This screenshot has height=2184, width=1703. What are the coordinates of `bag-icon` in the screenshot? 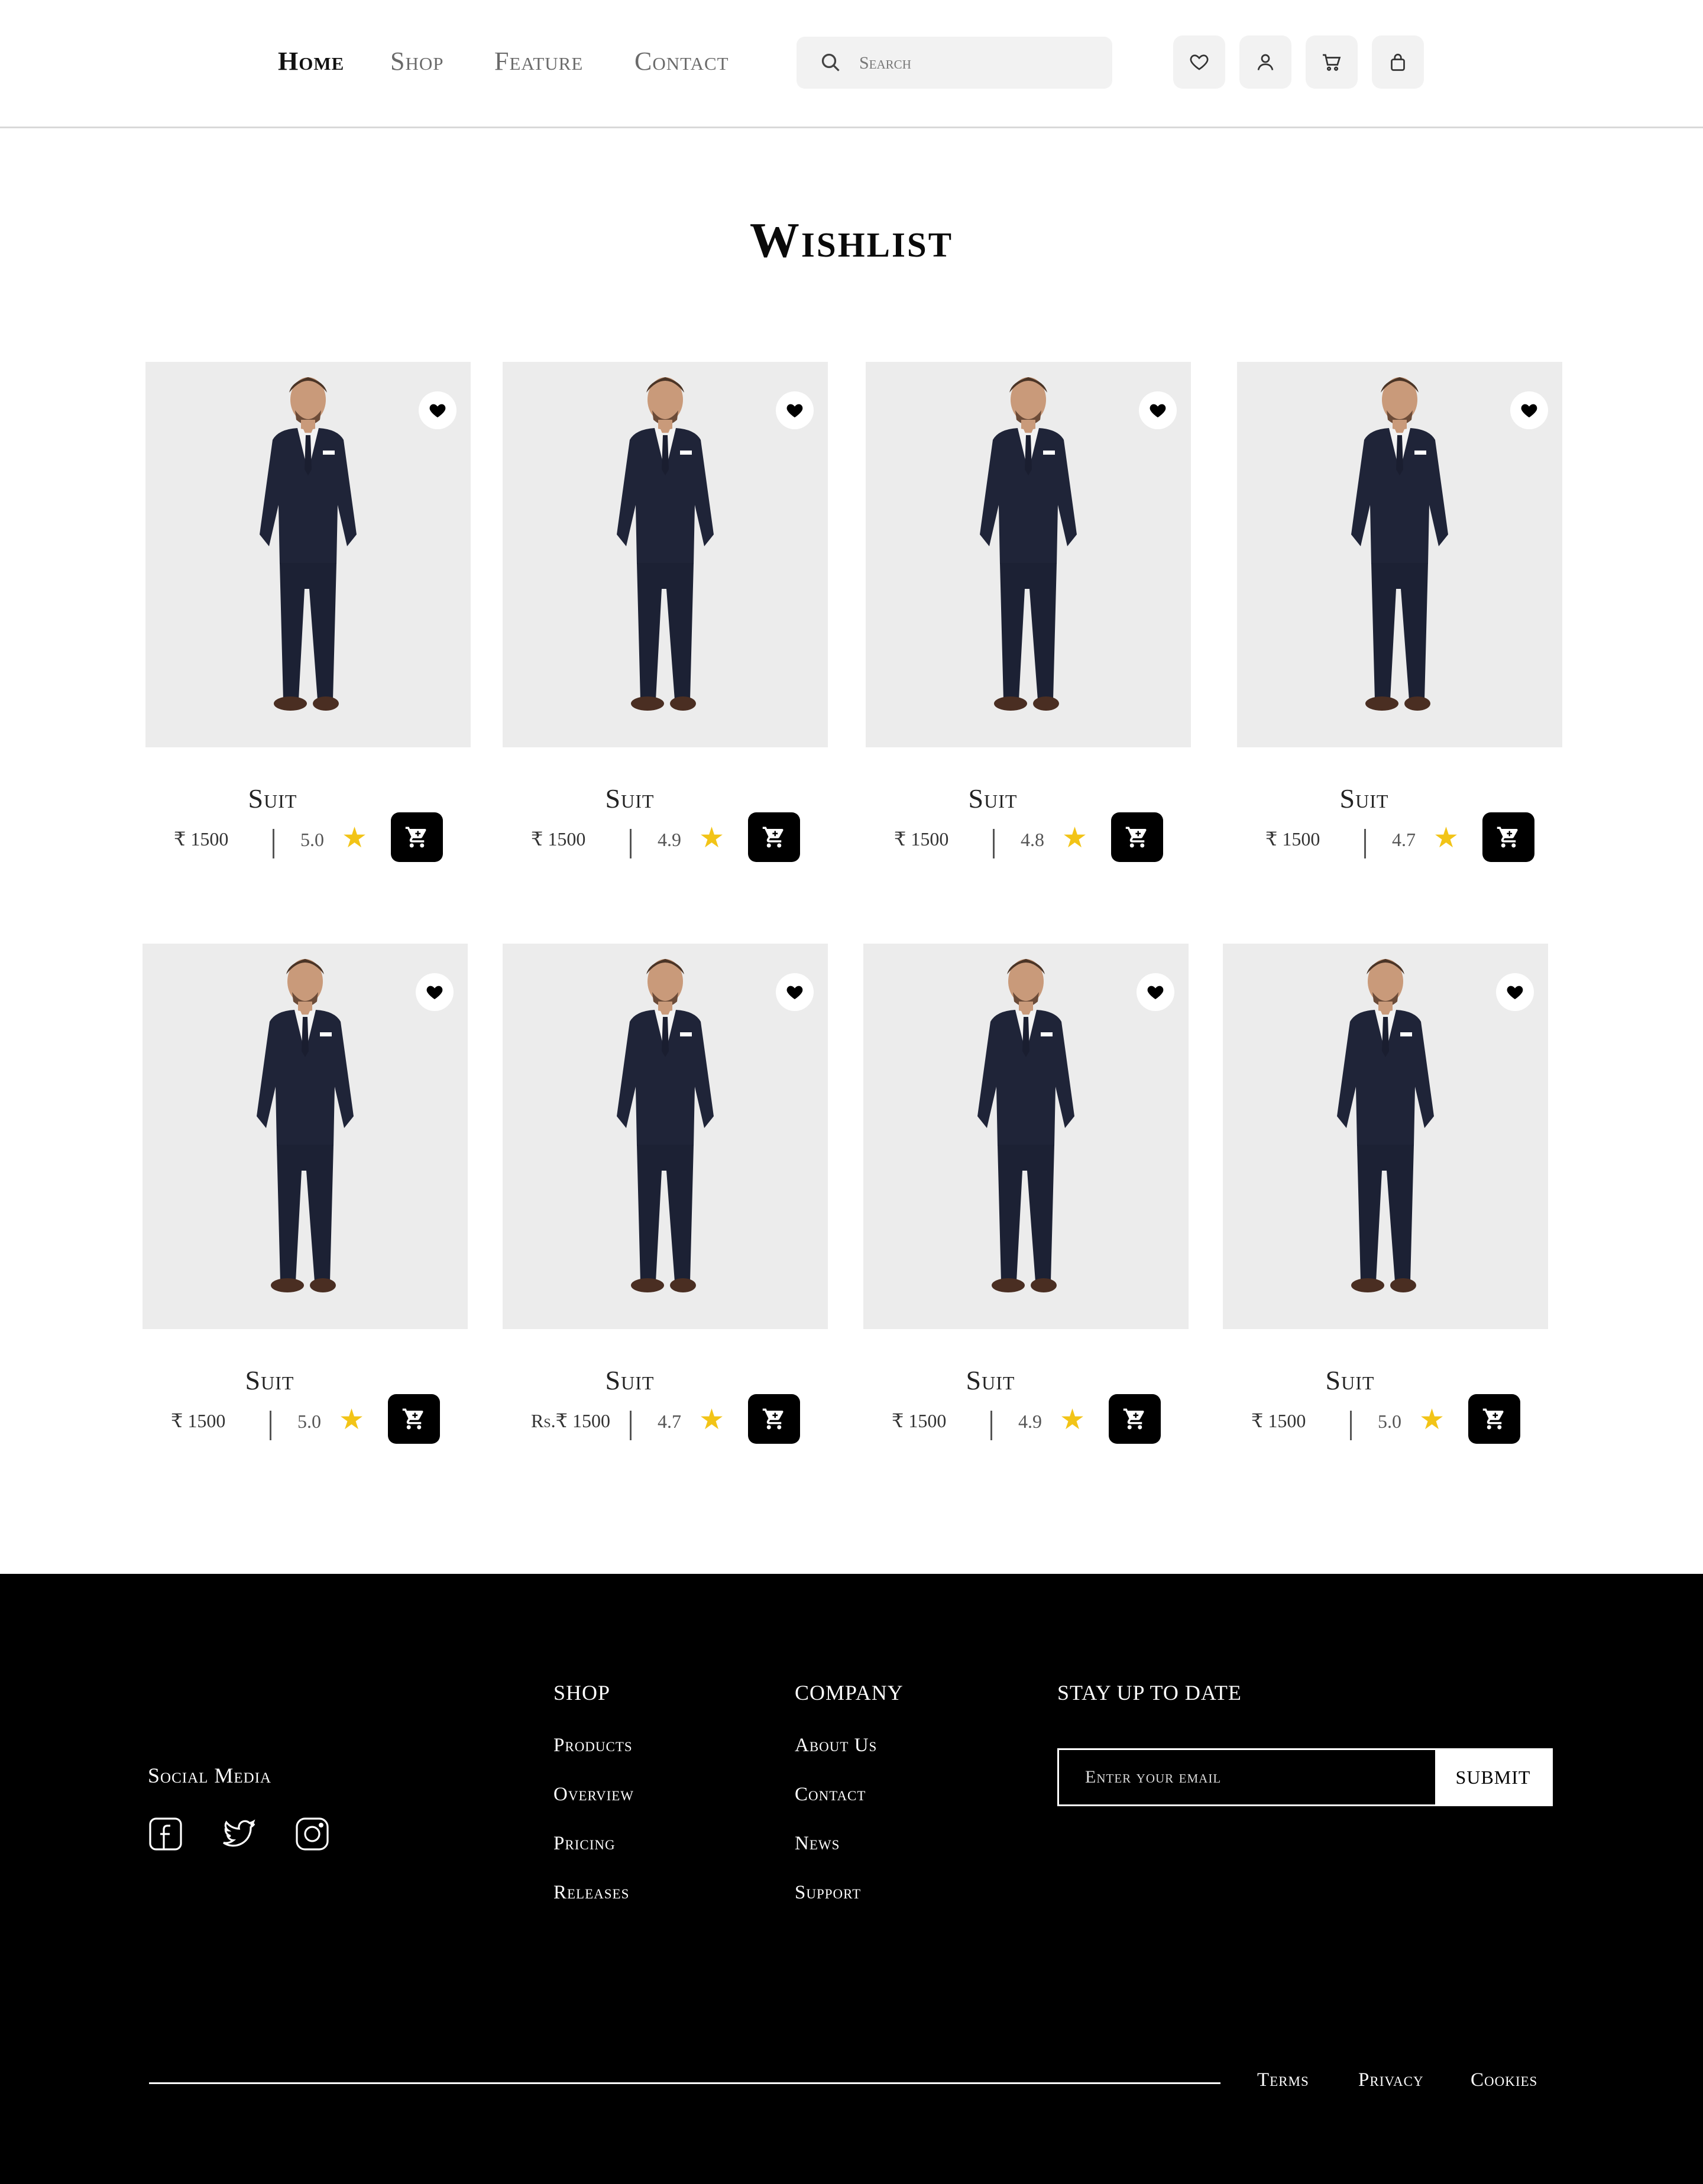 It's located at (1398, 62).